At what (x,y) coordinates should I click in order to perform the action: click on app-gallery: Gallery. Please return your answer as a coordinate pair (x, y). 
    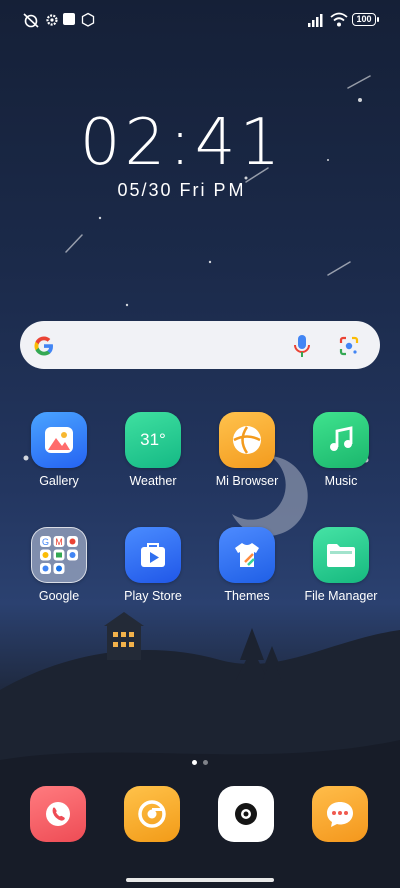
    Looking at the image, I should click on (59, 450).